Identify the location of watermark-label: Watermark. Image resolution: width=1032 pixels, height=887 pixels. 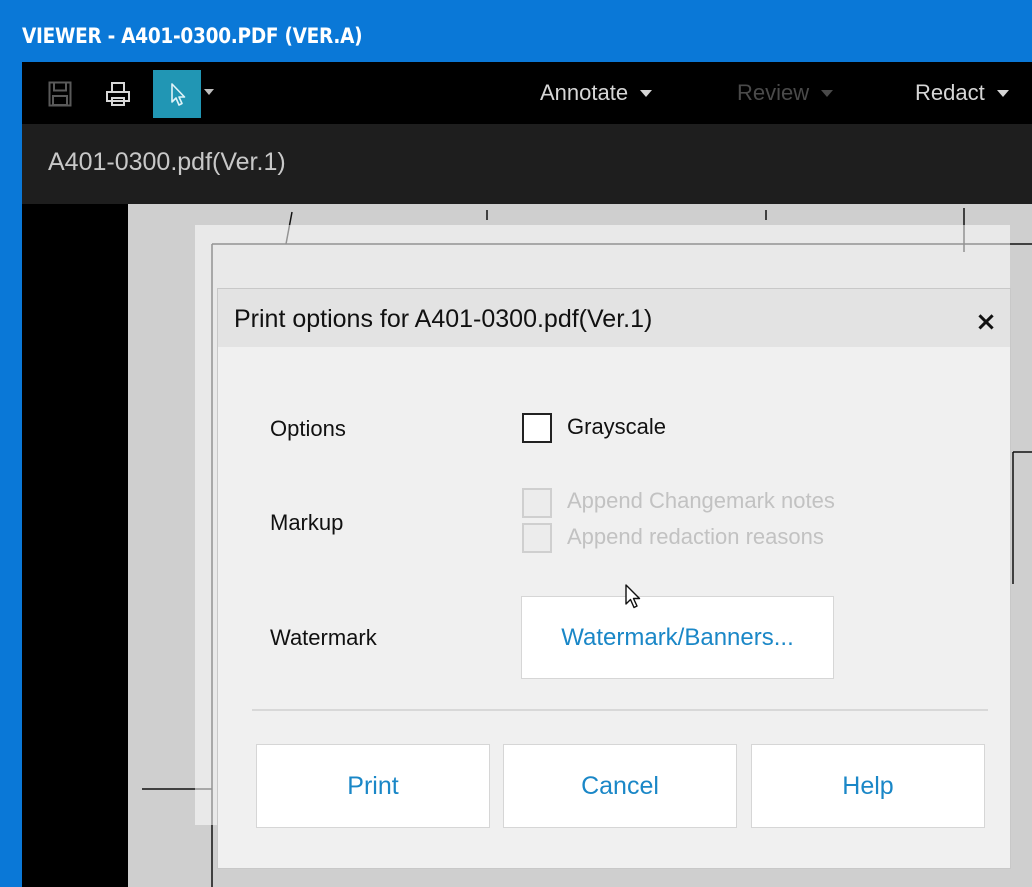
(323, 637).